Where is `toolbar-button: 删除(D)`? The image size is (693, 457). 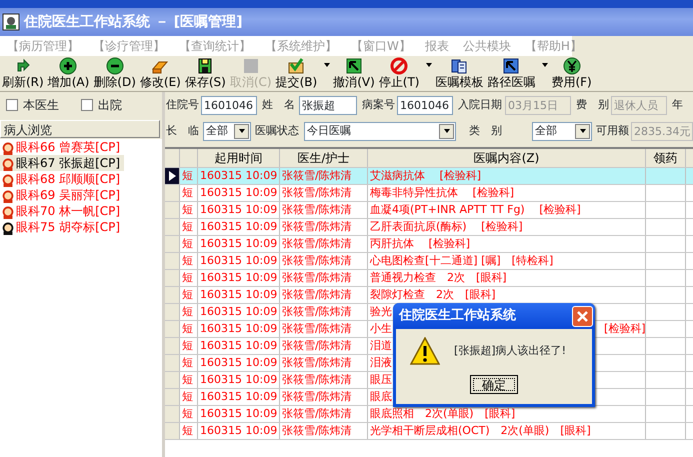 toolbar-button: 删除(D) is located at coordinates (114, 73).